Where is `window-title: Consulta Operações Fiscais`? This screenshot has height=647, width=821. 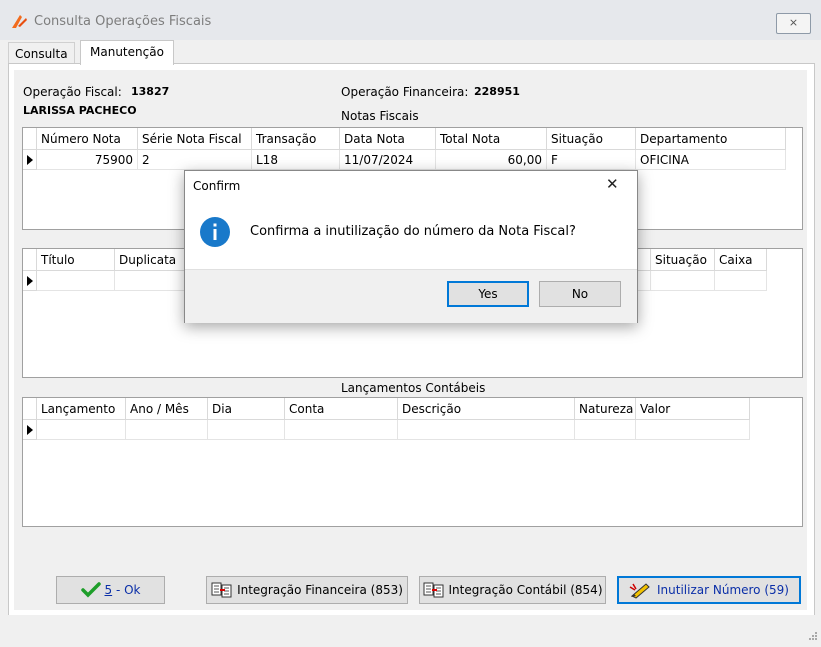
window-title: Consulta Operações Fiscais is located at coordinates (123, 21).